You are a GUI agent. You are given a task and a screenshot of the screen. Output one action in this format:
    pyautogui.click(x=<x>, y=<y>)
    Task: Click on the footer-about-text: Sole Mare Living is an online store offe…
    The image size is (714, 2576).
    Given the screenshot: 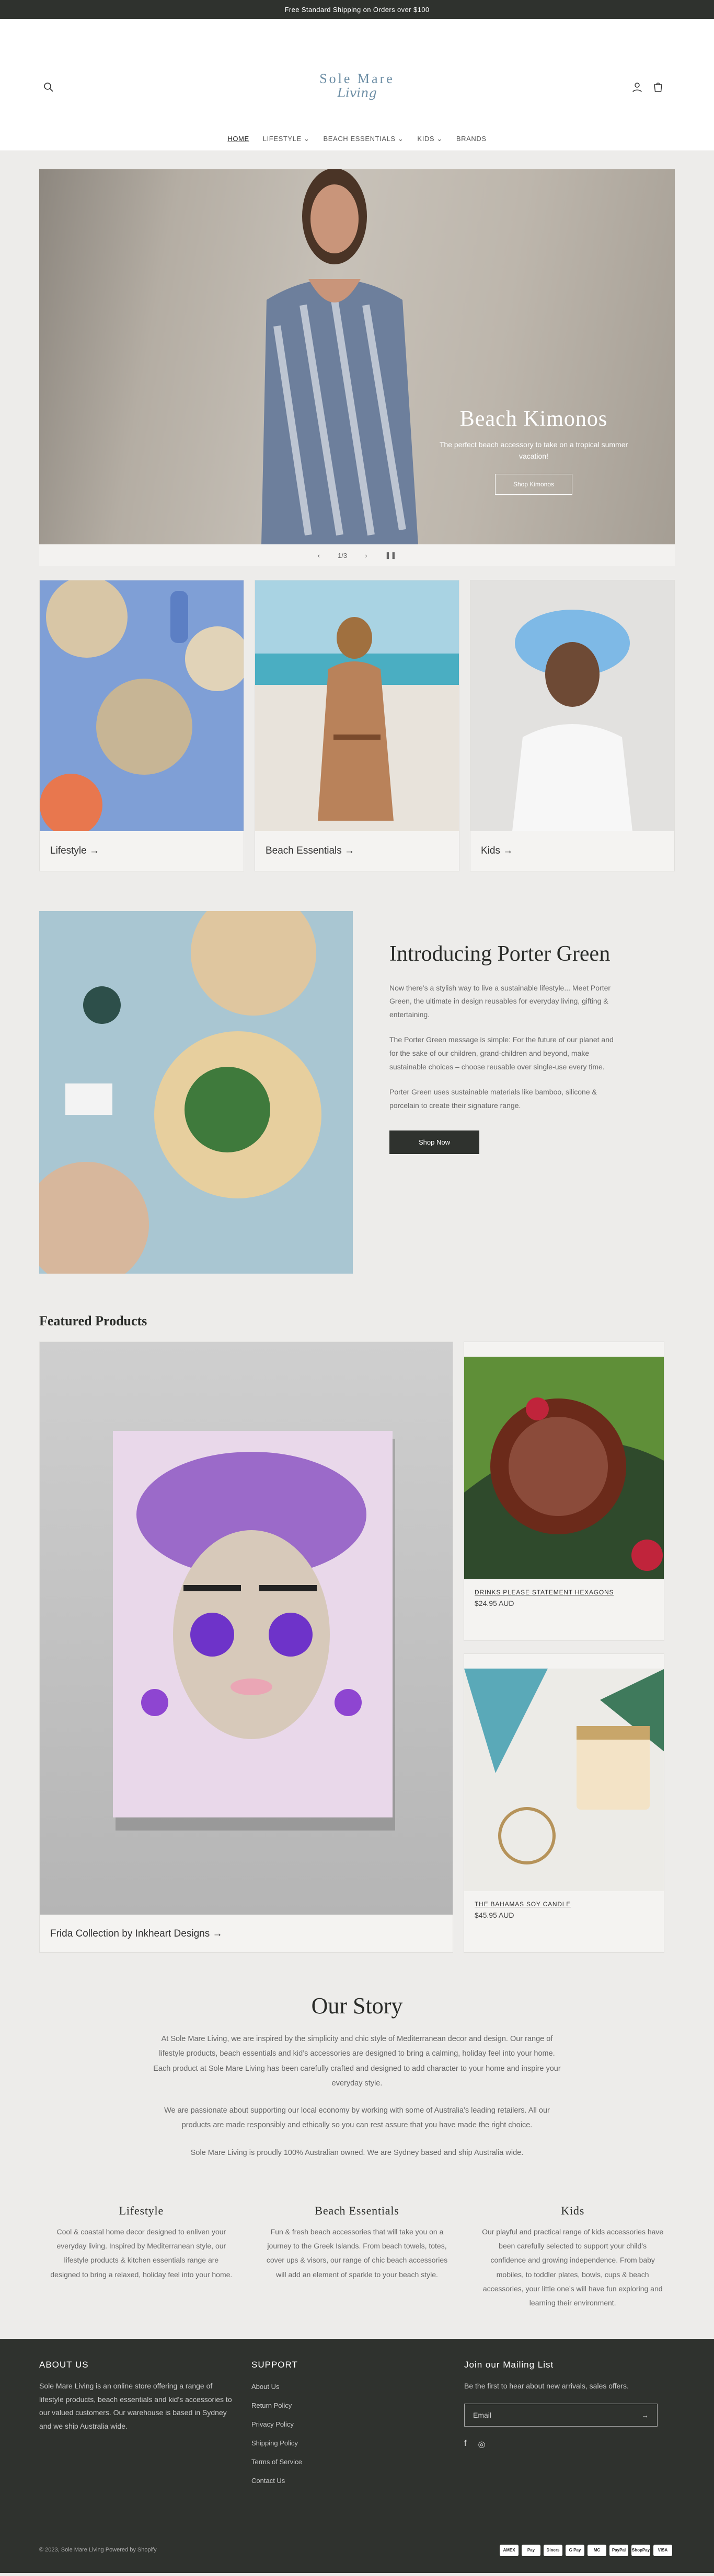 What is the action you would take?
    pyautogui.click(x=135, y=2406)
    